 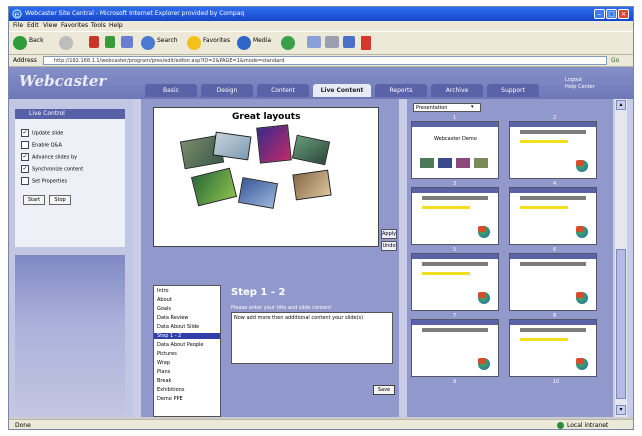 What do you see at coordinates (23, 425) in the screenshot?
I see `status-text: Done` at bounding box center [23, 425].